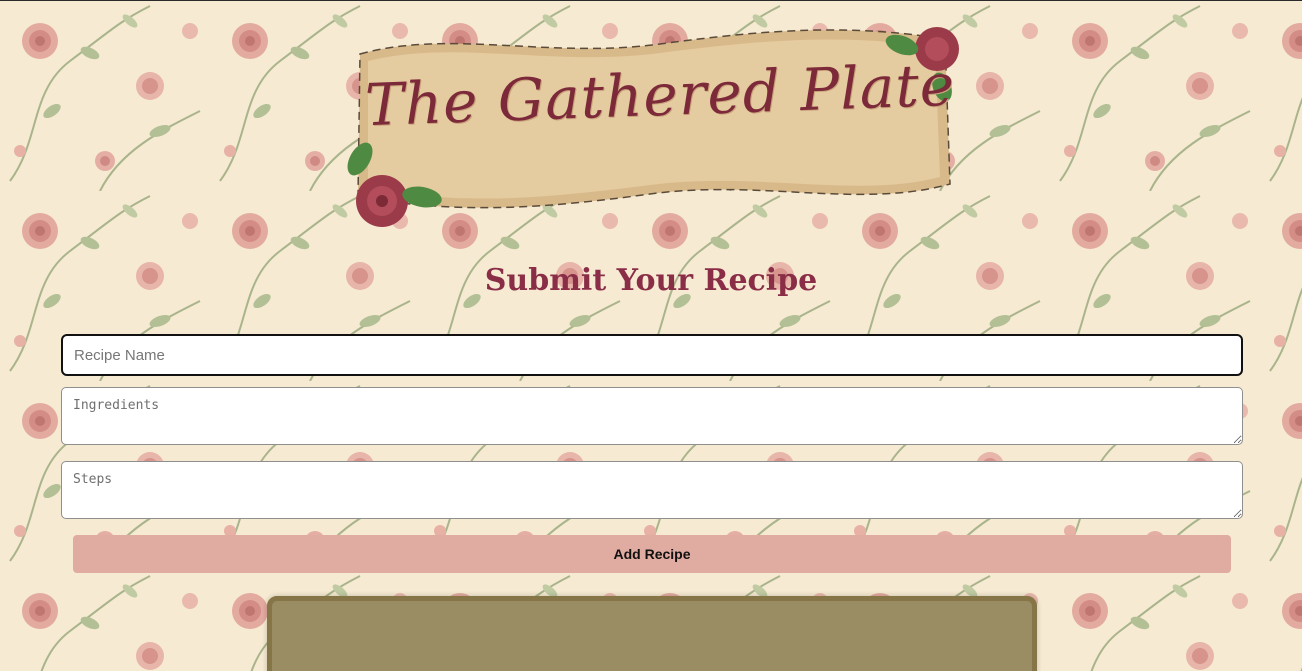 This screenshot has height=671, width=1302. I want to click on recipe-list-panel, so click(652, 633).